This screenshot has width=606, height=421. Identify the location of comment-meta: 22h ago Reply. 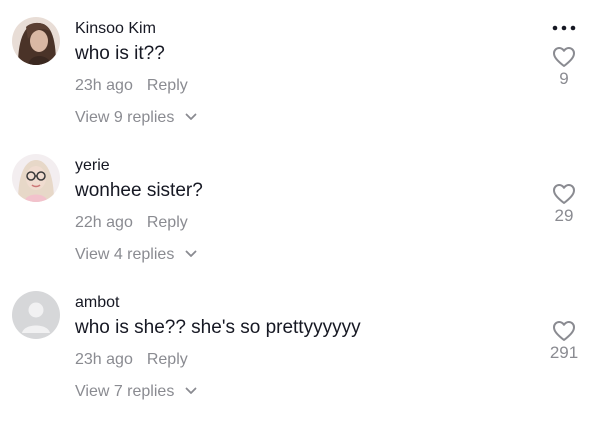
(131, 223).